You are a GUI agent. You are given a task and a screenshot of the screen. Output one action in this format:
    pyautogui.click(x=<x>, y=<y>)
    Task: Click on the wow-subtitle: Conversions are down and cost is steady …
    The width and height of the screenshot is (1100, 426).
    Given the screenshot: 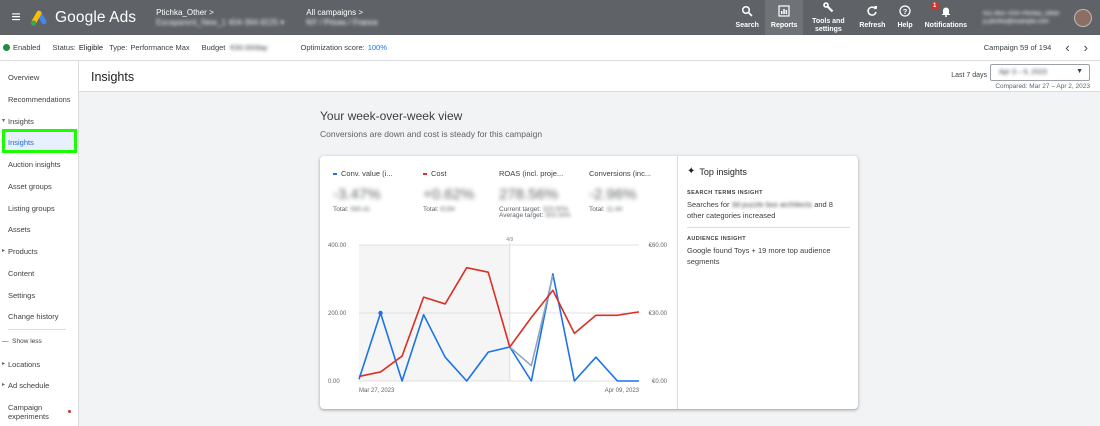 What is the action you would take?
    pyautogui.click(x=431, y=134)
    